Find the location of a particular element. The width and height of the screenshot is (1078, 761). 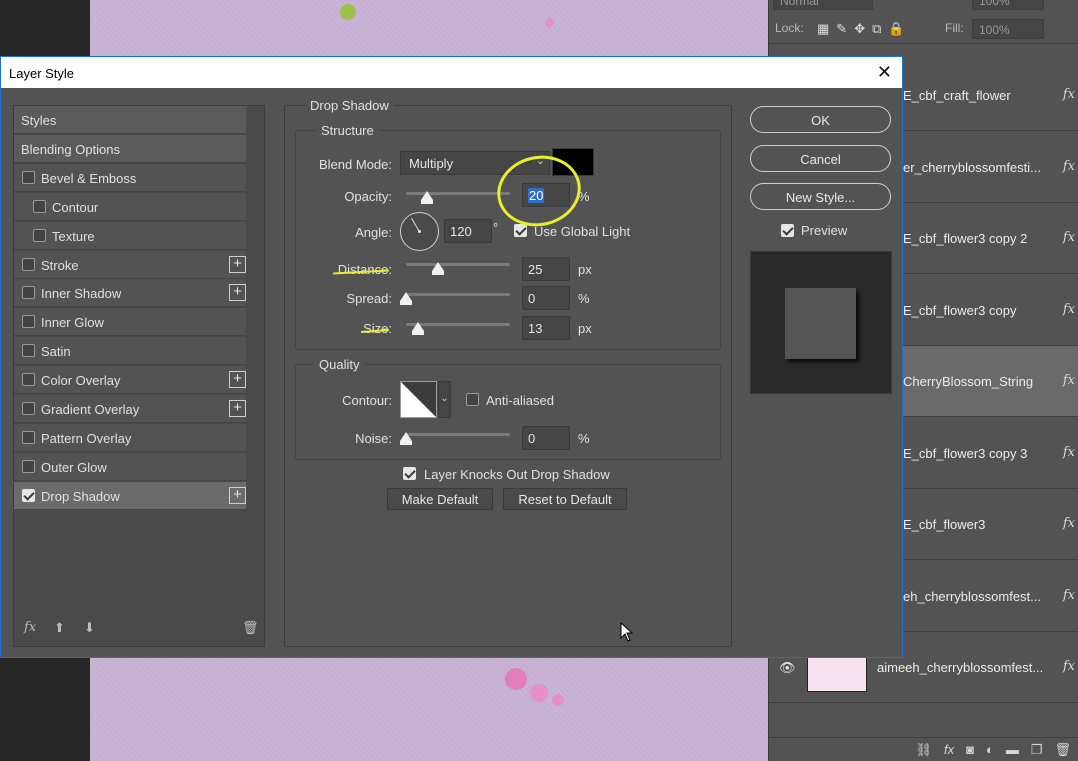

cancel-button: Cancel is located at coordinates (820, 158).